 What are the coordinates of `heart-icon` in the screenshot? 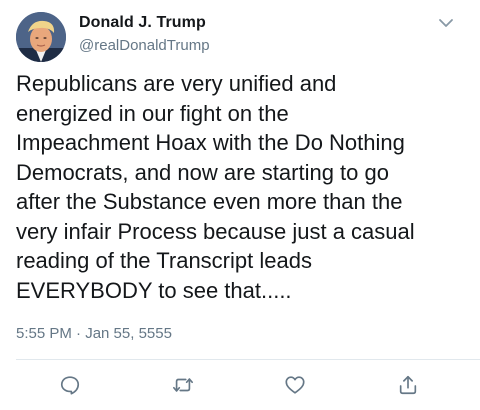 It's located at (295, 385).